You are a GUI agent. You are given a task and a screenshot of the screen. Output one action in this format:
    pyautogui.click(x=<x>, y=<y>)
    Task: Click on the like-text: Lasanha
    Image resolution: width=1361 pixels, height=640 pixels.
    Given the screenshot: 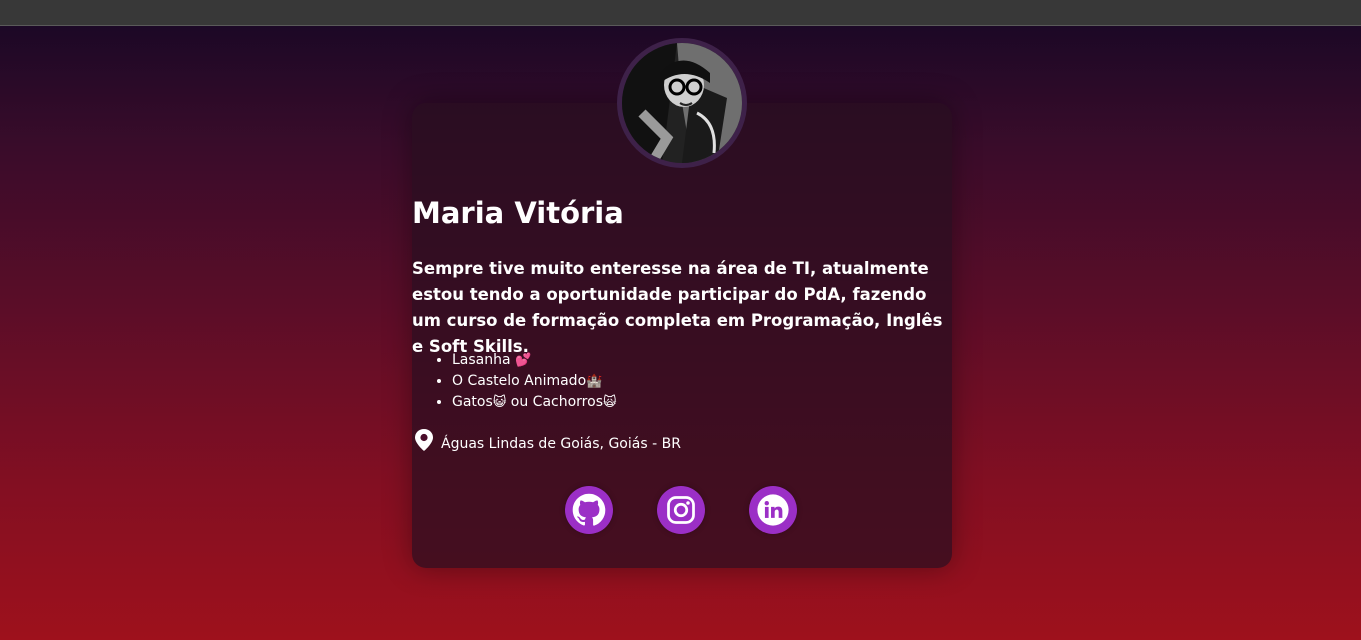 What is the action you would take?
    pyautogui.click(x=481, y=360)
    